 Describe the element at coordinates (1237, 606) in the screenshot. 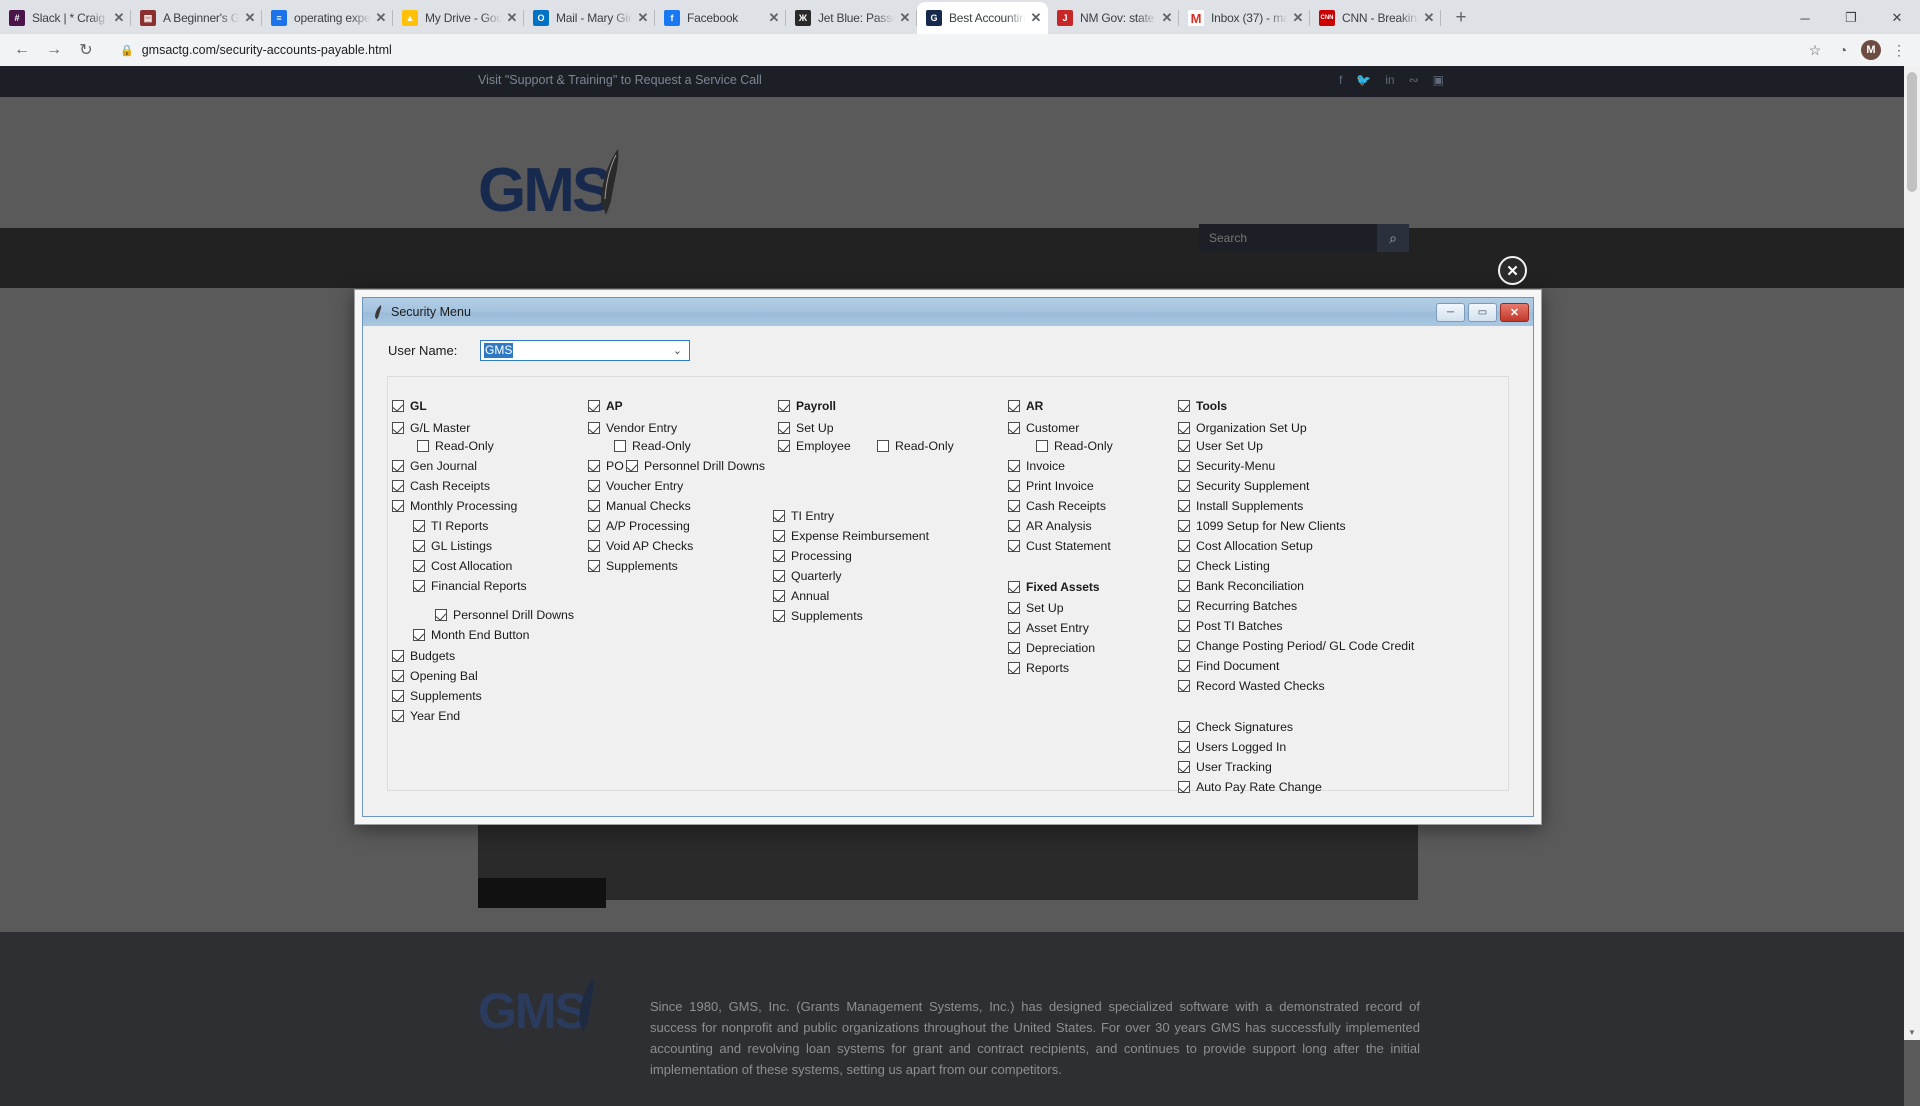

I see `permission-checkbox-row: Recurring Batches` at that location.